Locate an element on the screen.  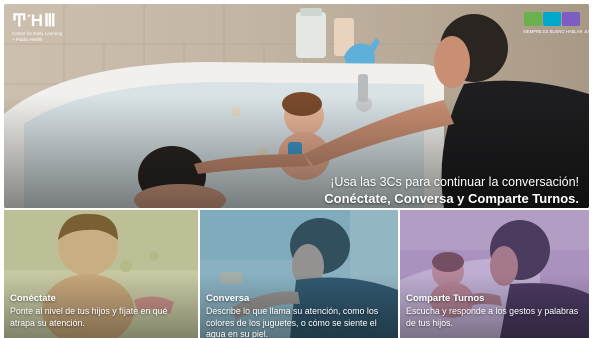
badge-green is located at coordinates (533, 19).